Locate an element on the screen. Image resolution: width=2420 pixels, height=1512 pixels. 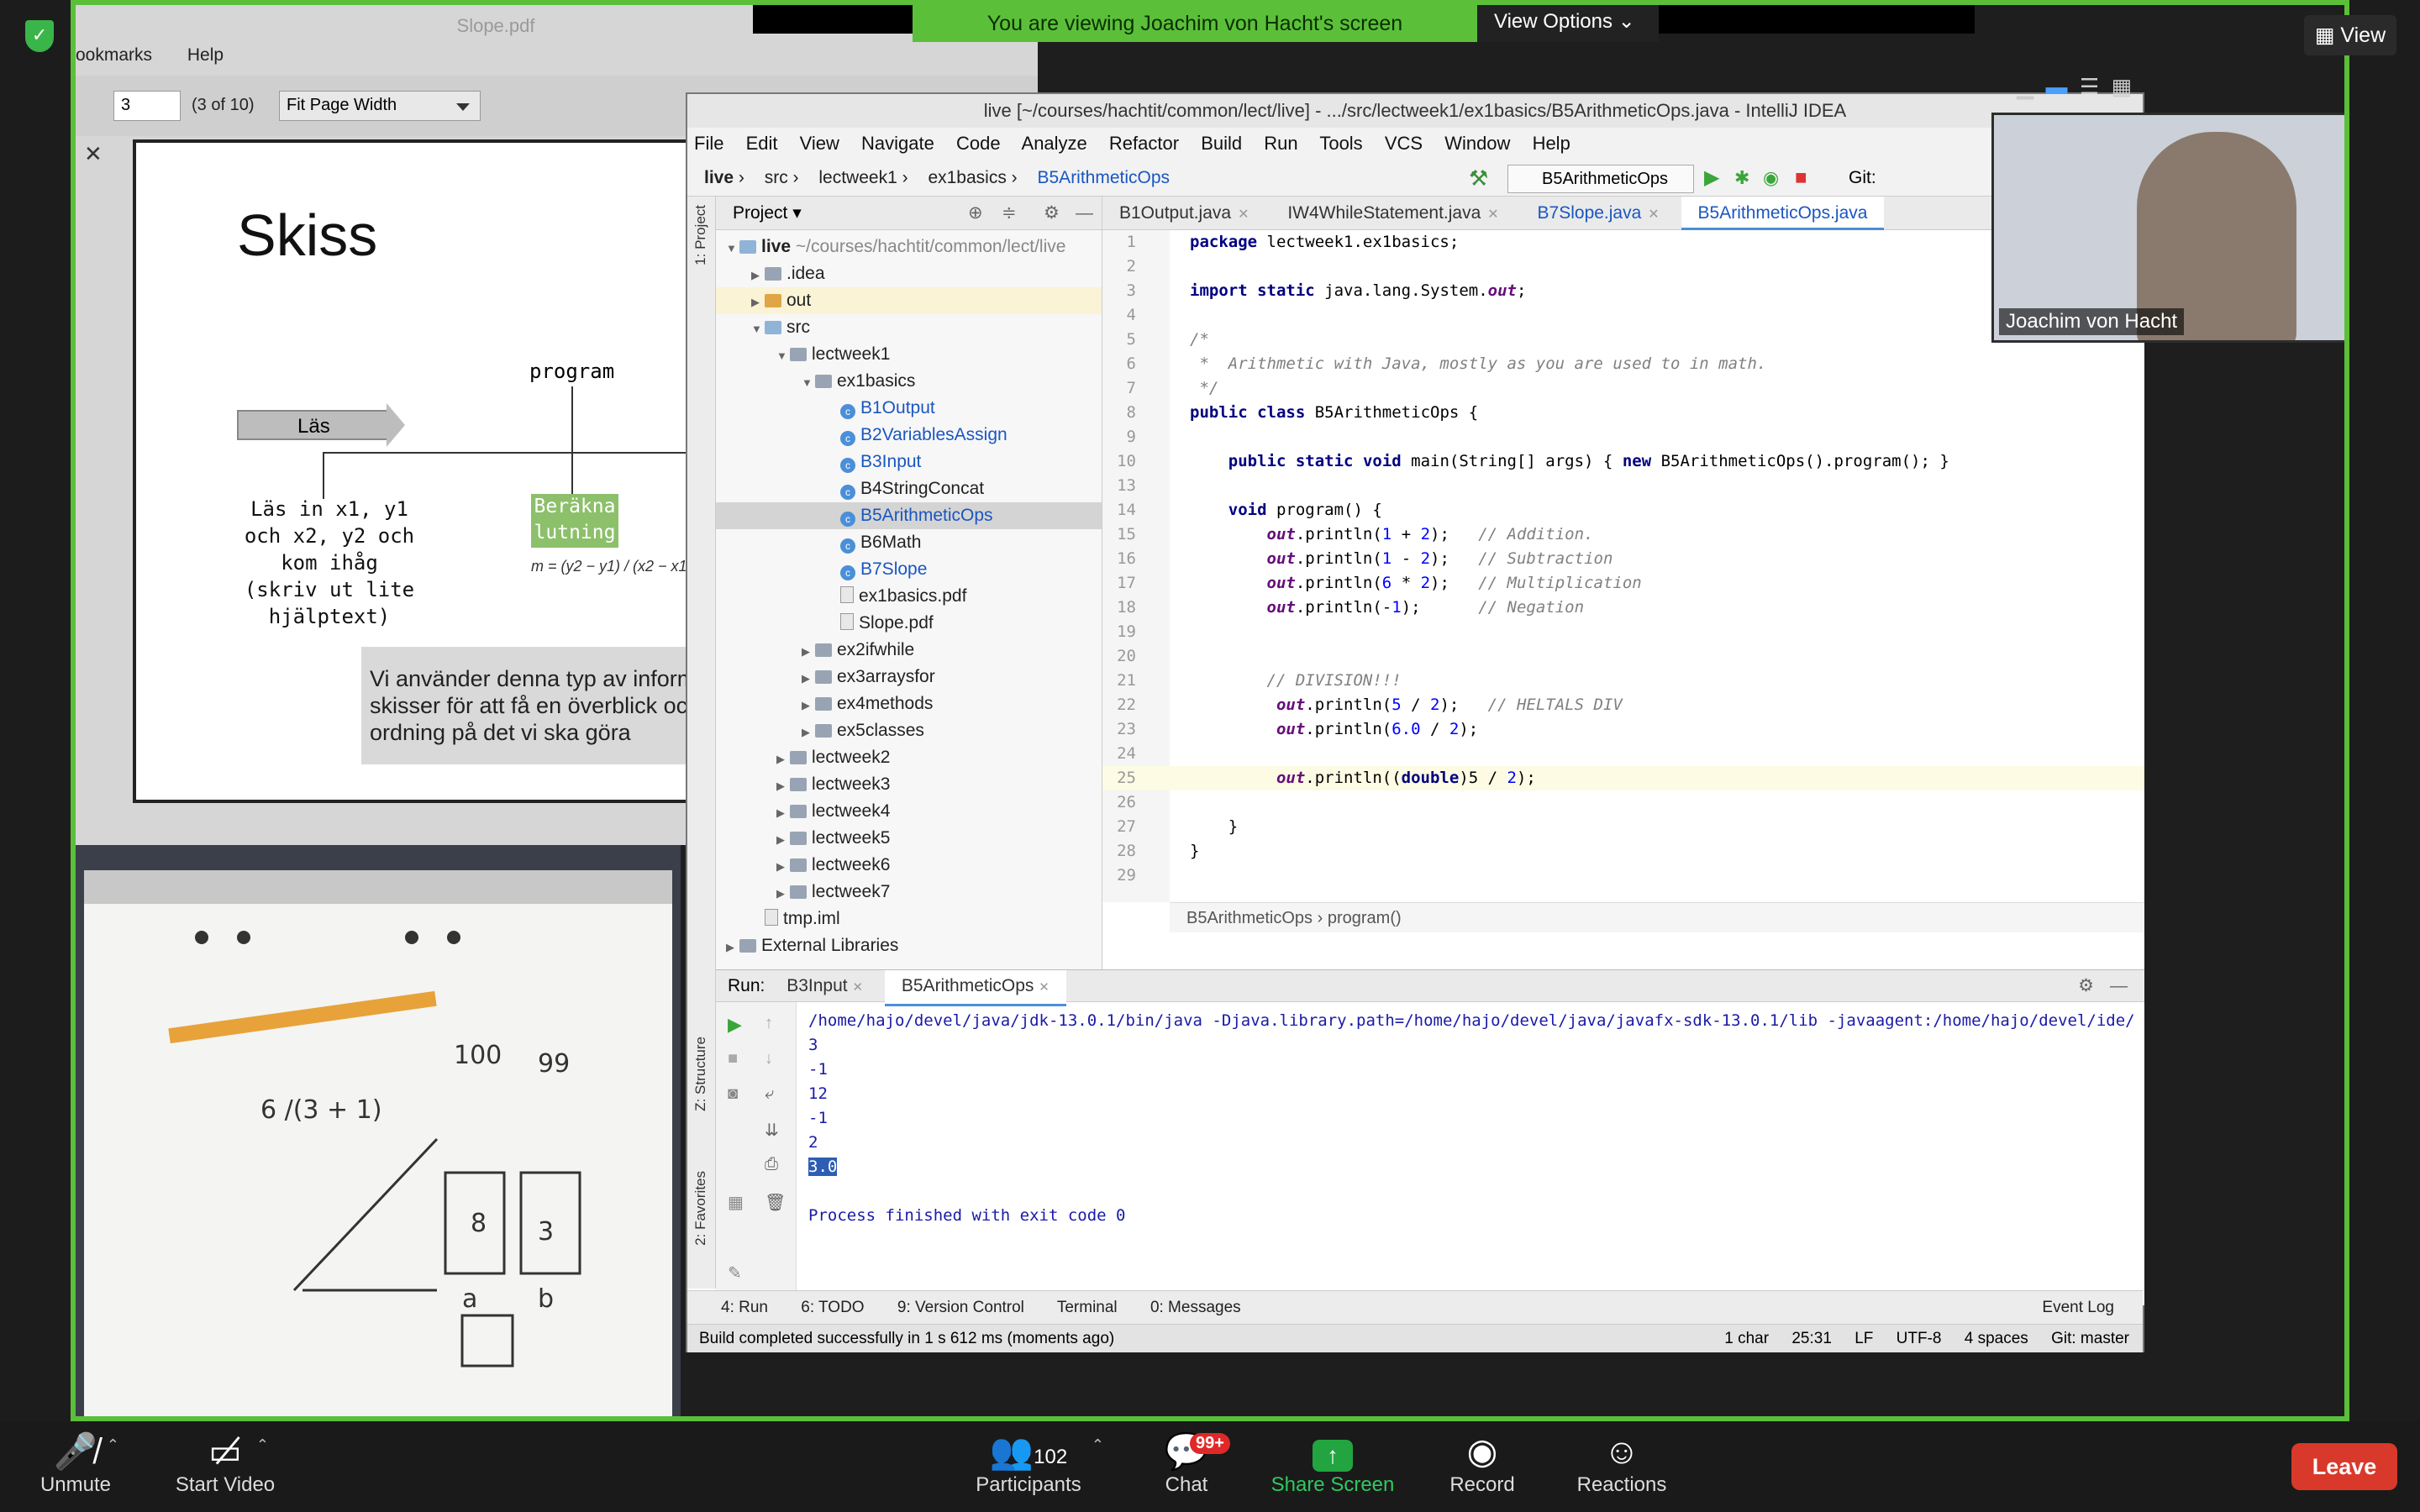
run-icon: ▶ is located at coordinates (1711, 178).